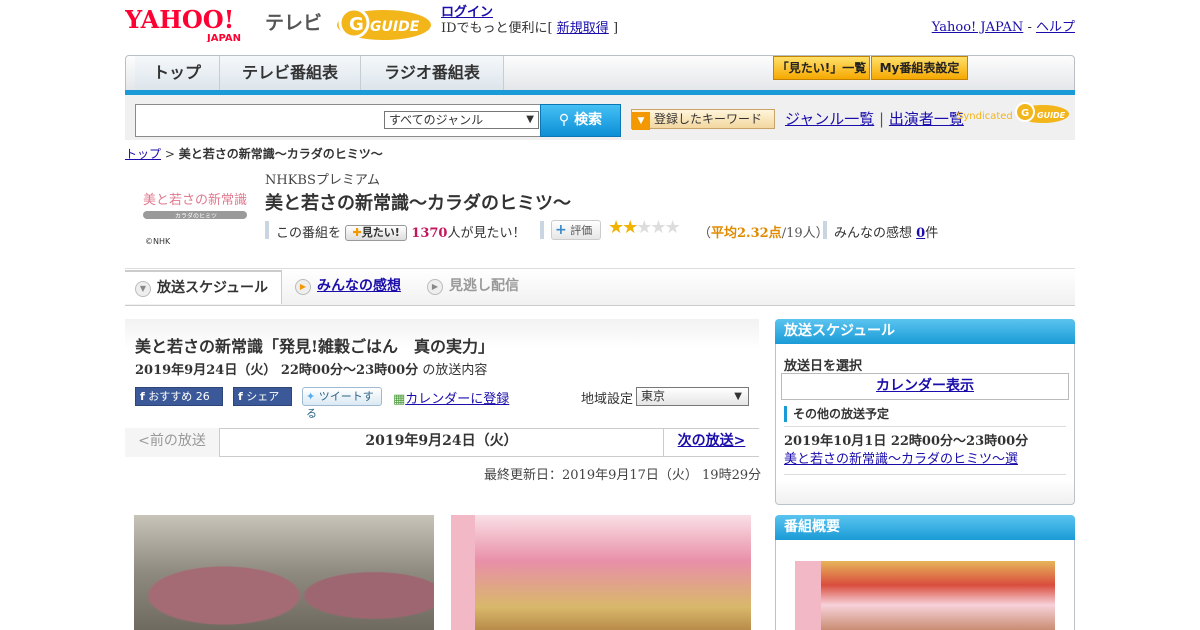 This screenshot has height=630, width=1200. Describe the element at coordinates (294, 23) in the screenshot. I see `tv-logo-text: テレビ` at that location.